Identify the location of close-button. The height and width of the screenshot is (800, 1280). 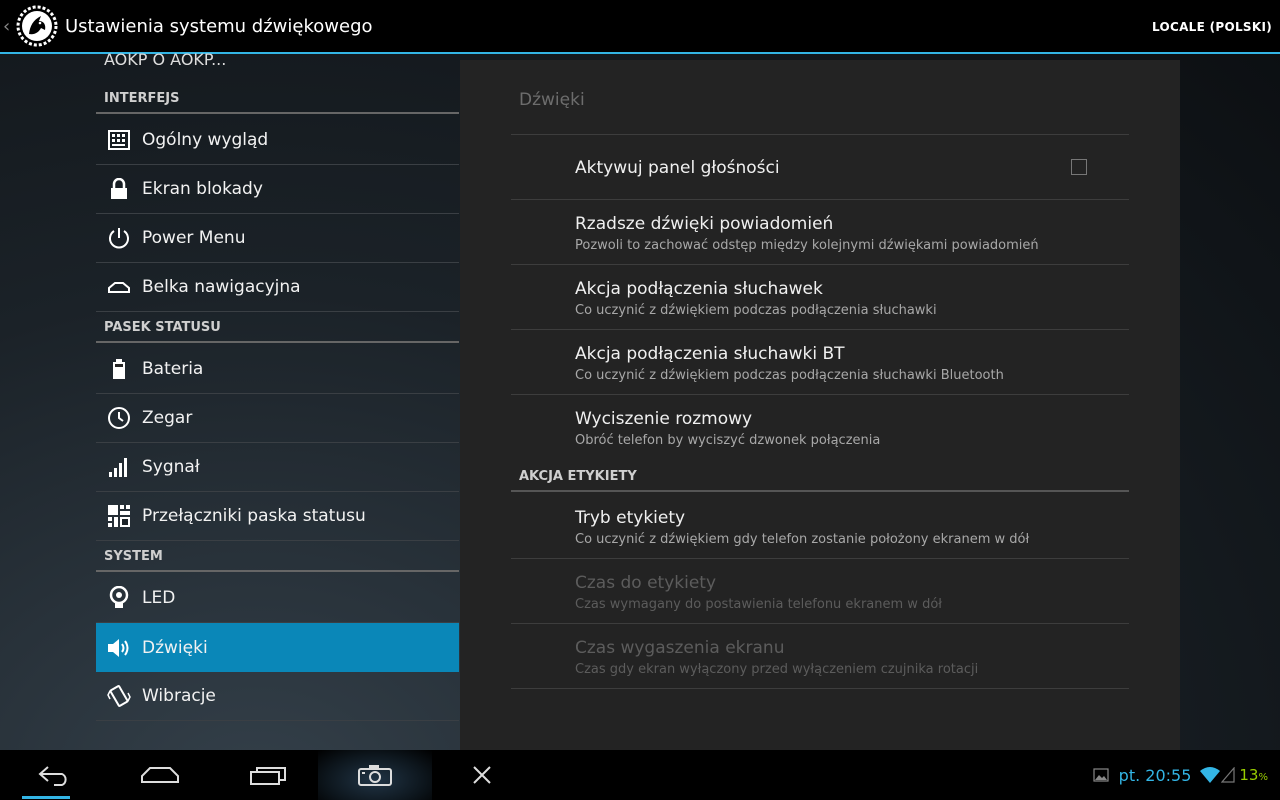
(482, 775).